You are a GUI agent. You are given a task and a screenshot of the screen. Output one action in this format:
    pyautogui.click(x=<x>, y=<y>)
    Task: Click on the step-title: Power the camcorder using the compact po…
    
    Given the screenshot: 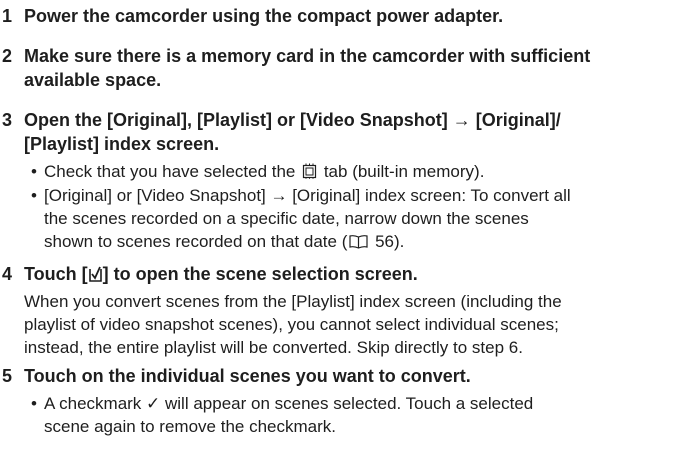 What is the action you would take?
    pyautogui.click(x=264, y=16)
    